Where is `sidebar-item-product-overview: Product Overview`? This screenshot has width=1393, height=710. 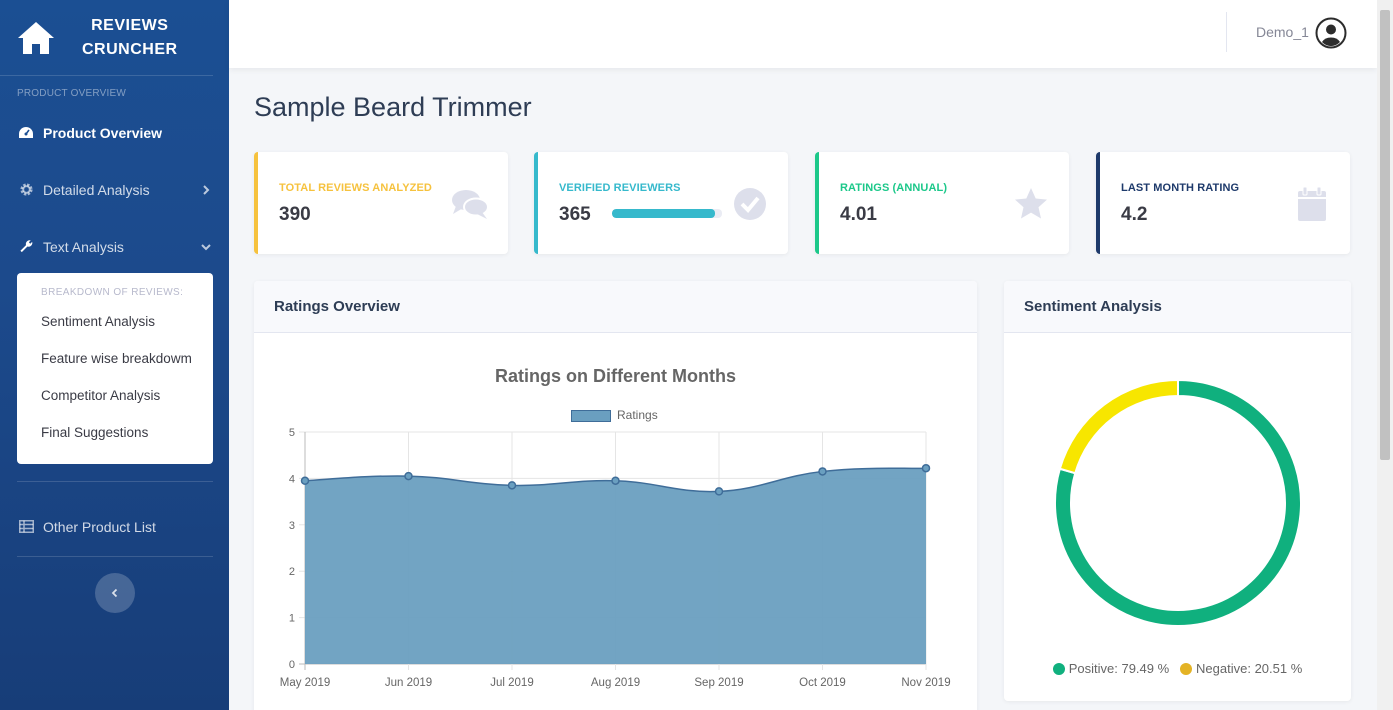 sidebar-item-product-overview: Product Overview is located at coordinates (114, 132).